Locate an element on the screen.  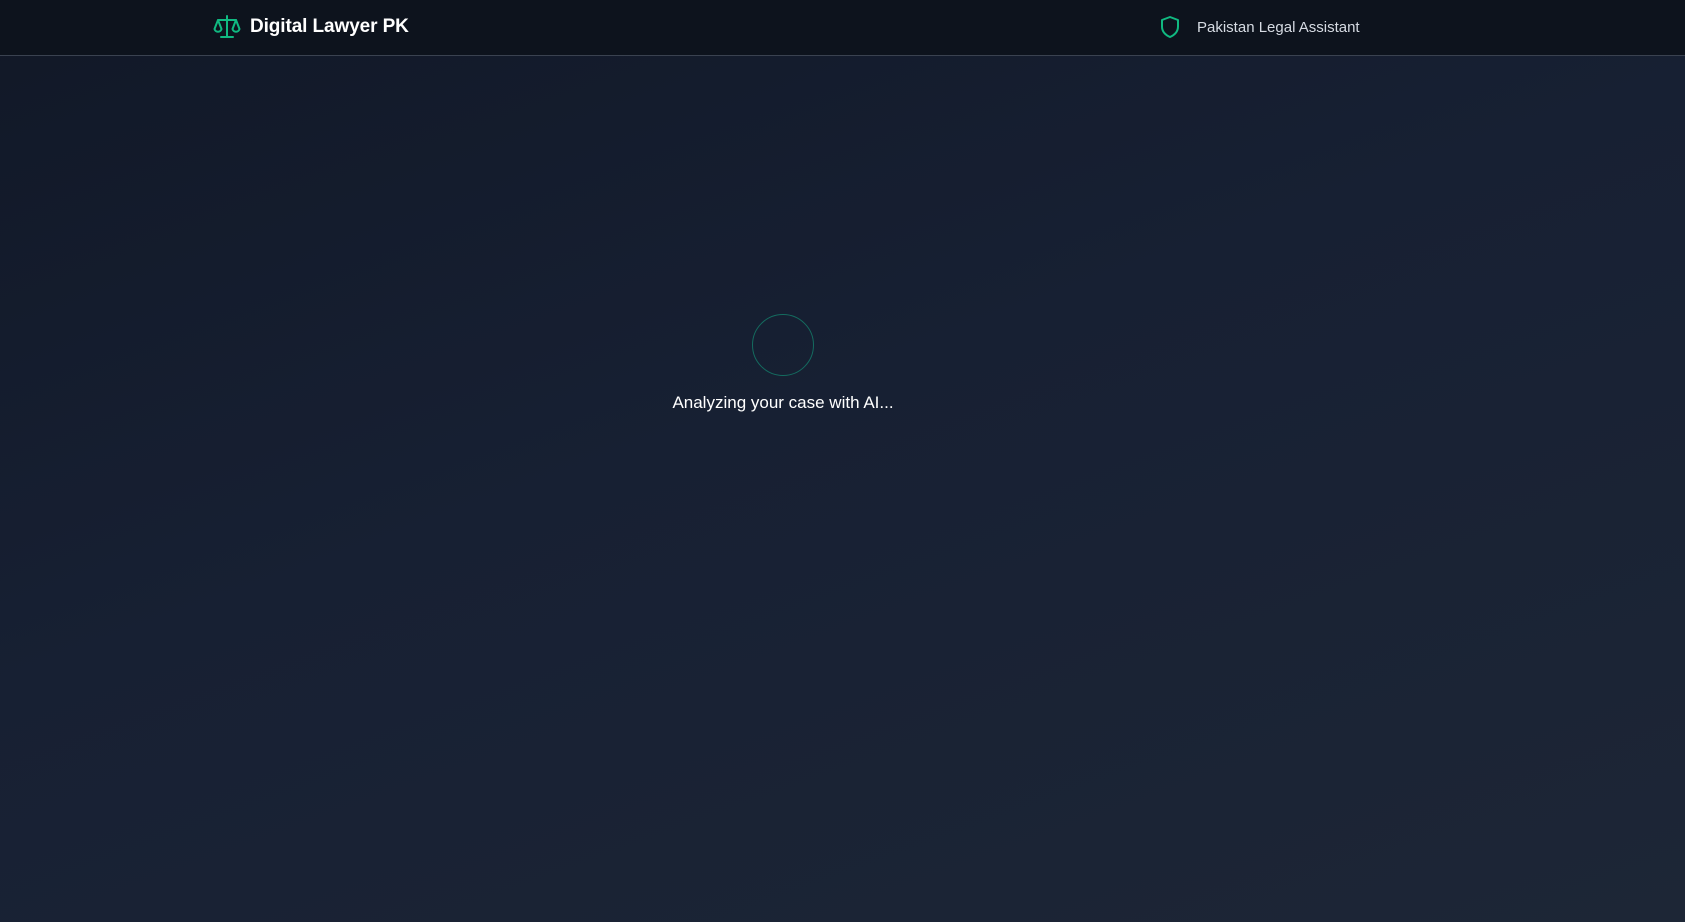
brand-logo-link: Digital Lawyer PK is located at coordinates (311, 27).